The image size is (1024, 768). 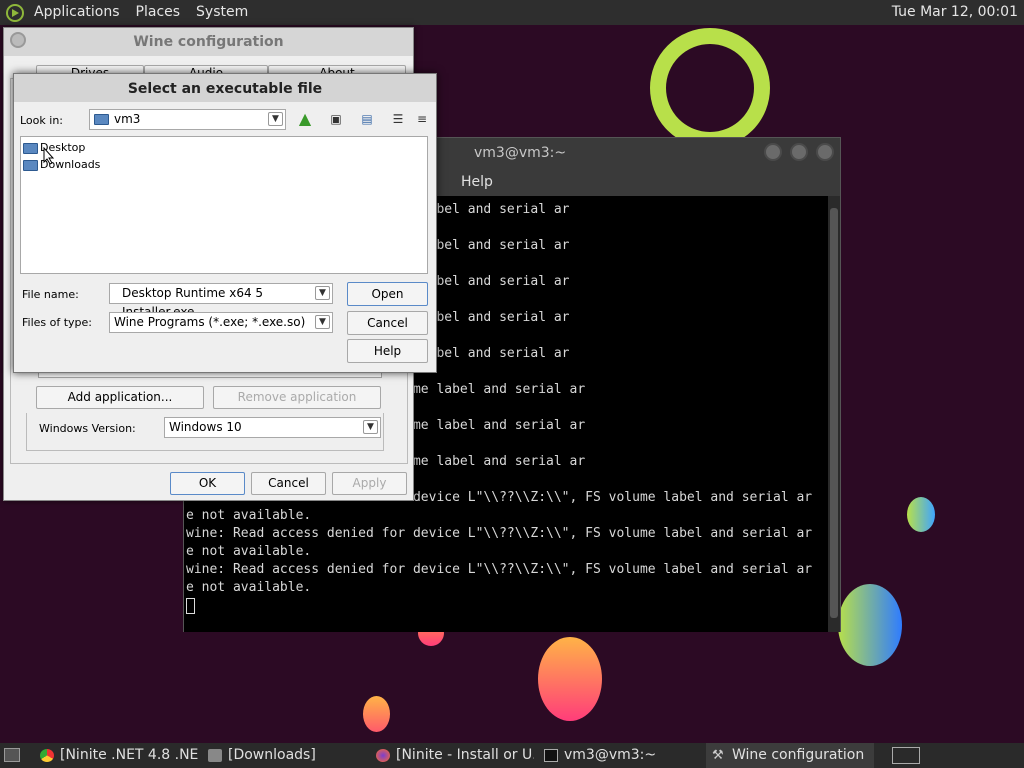 What do you see at coordinates (906, 755) in the screenshot?
I see `workspace-switcher` at bounding box center [906, 755].